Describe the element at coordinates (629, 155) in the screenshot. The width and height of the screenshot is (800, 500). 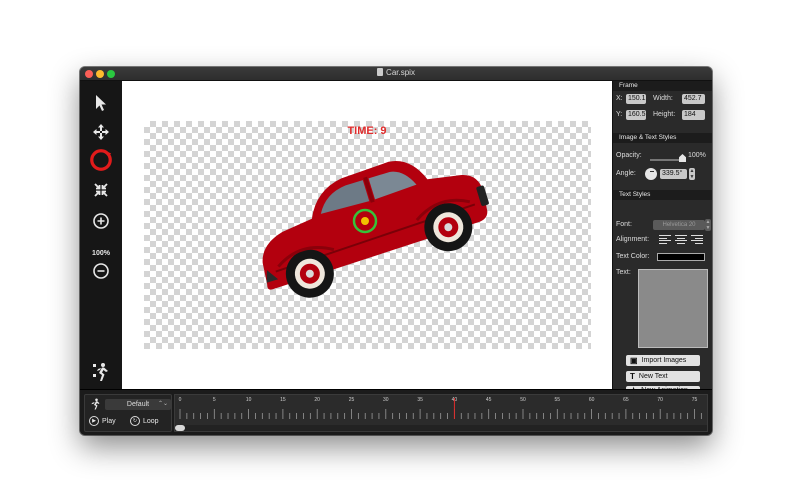
I see `opacity-label: Opacity:` at that location.